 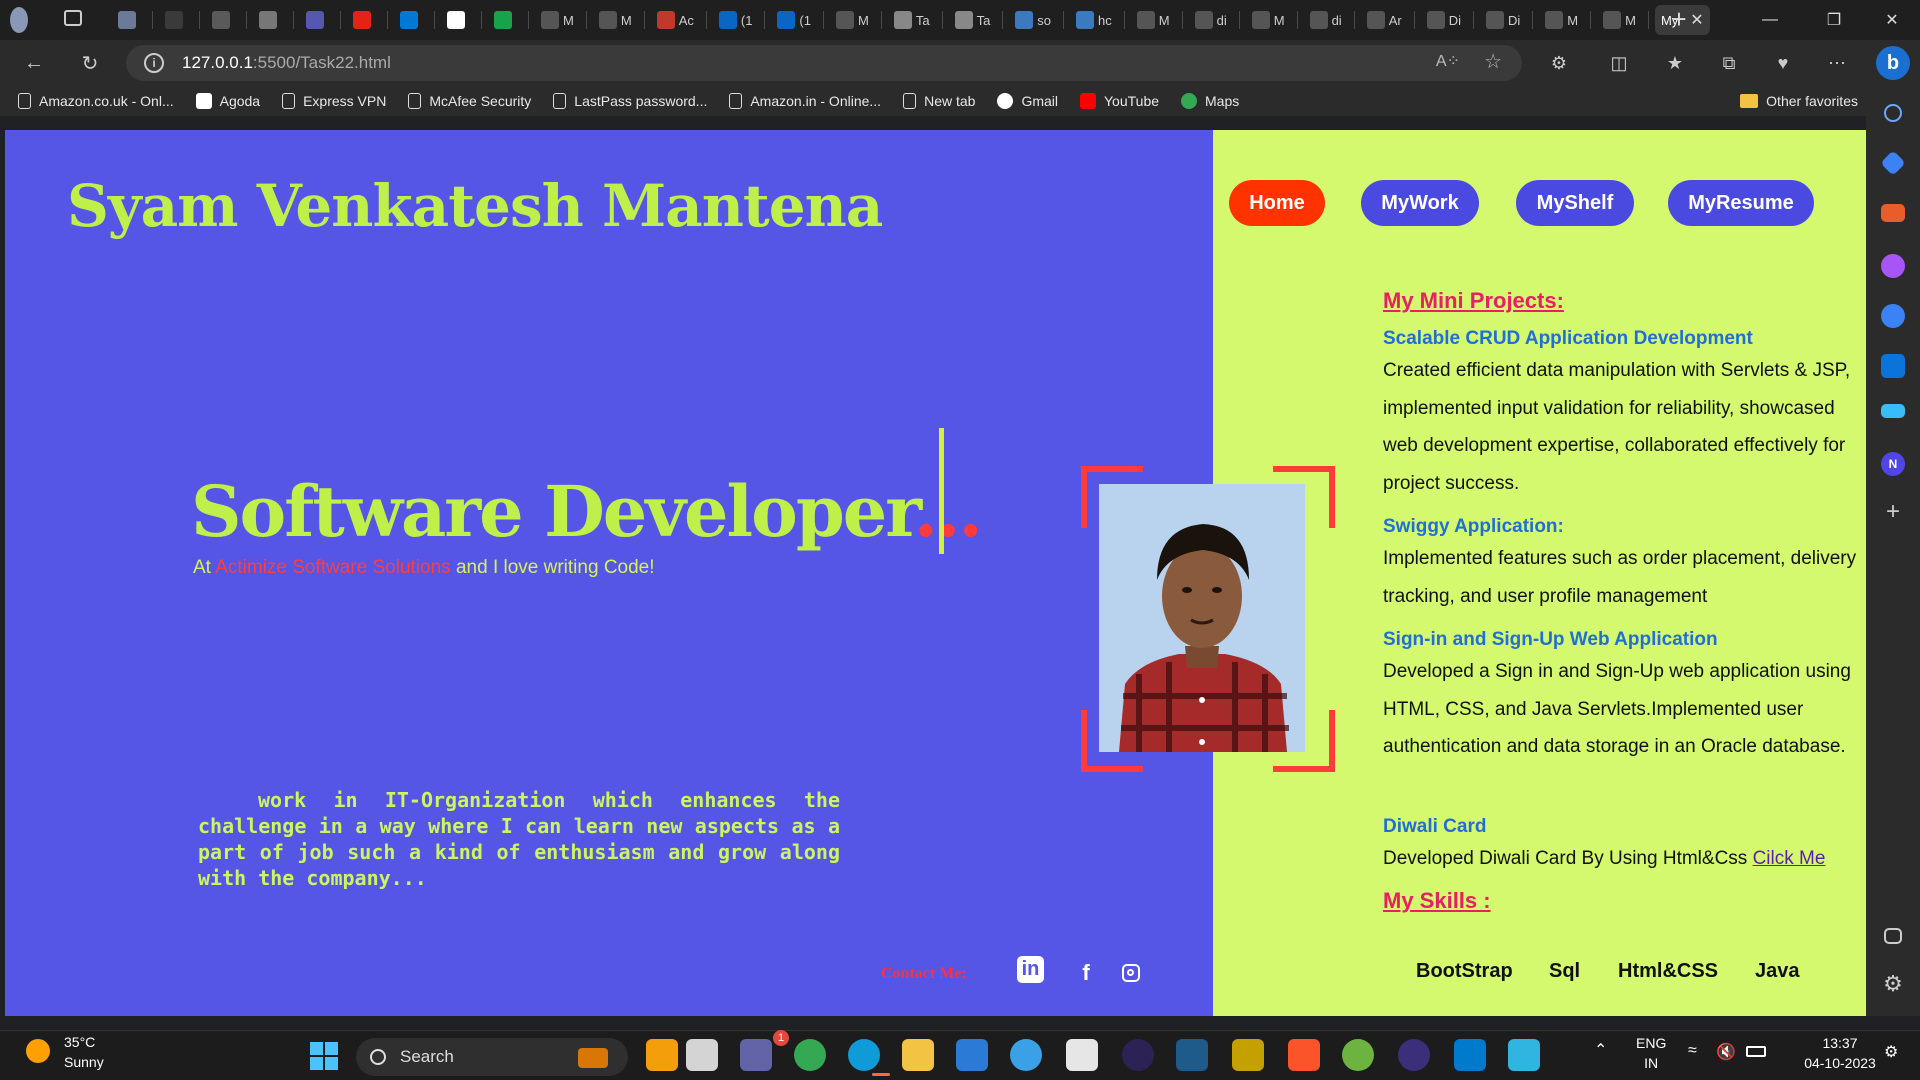 What do you see at coordinates (1893, 316) in the screenshot?
I see `copilot-icon` at bounding box center [1893, 316].